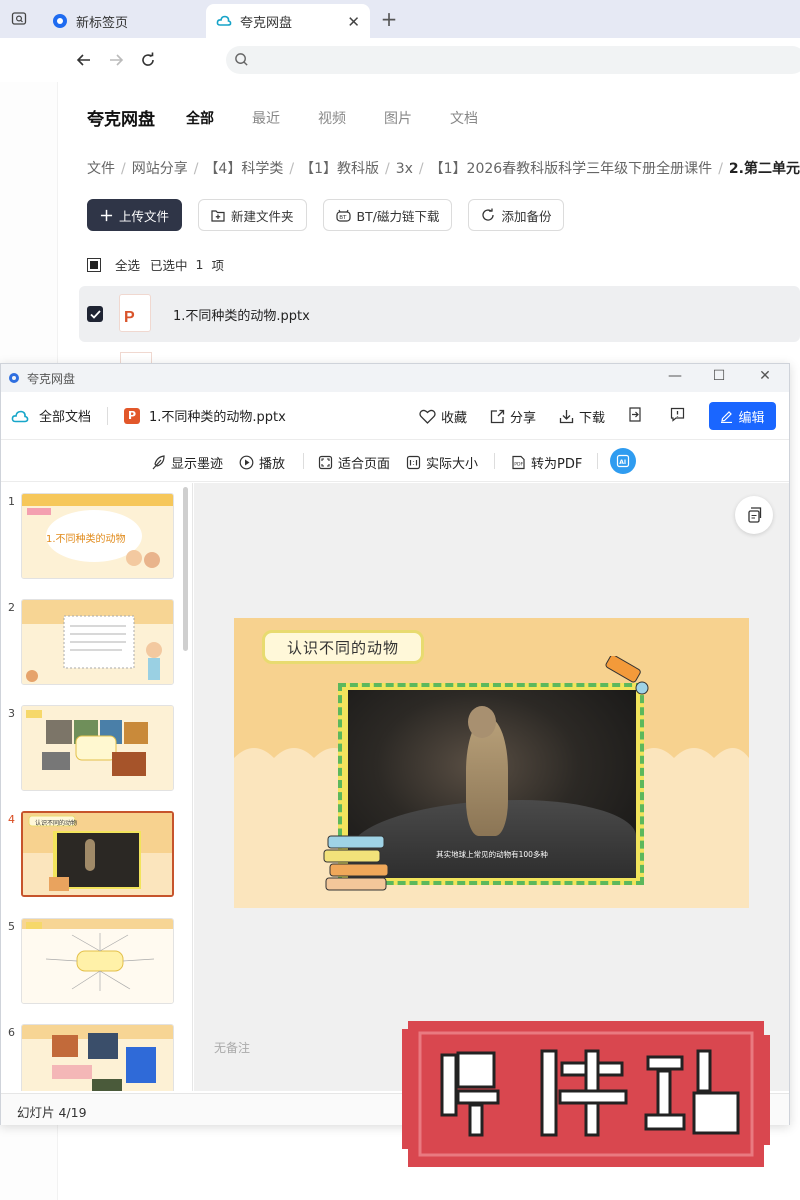 The width and height of the screenshot is (800, 1200). I want to click on thumbnail-scrollbar, so click(185, 569).